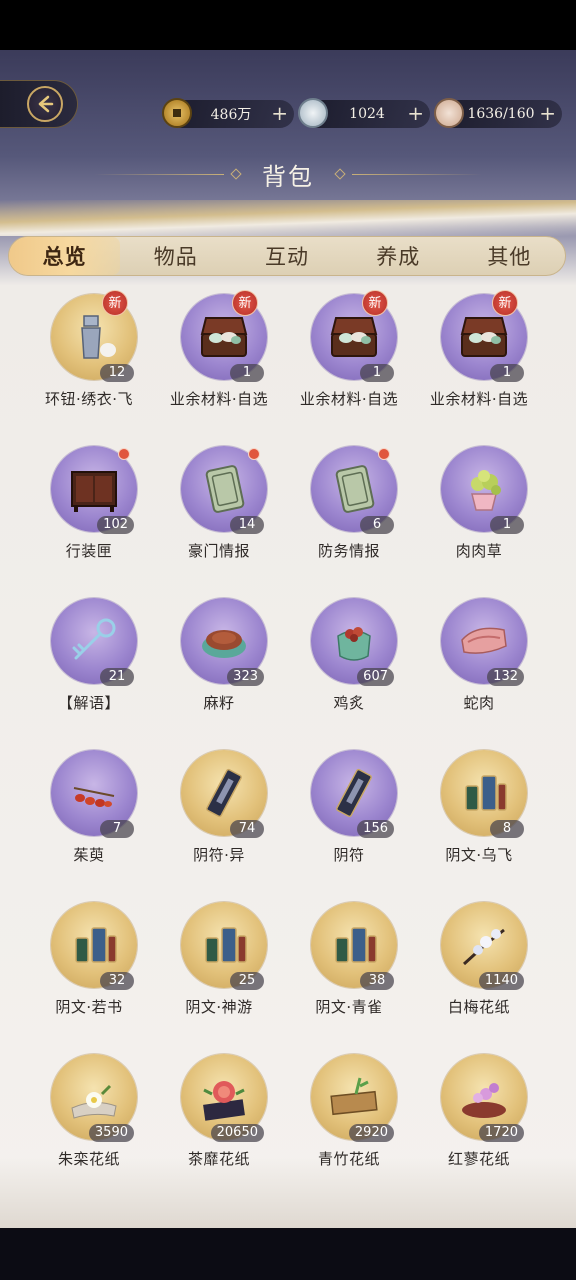  I want to click on navigation-bar-area, so click(288, 1254).